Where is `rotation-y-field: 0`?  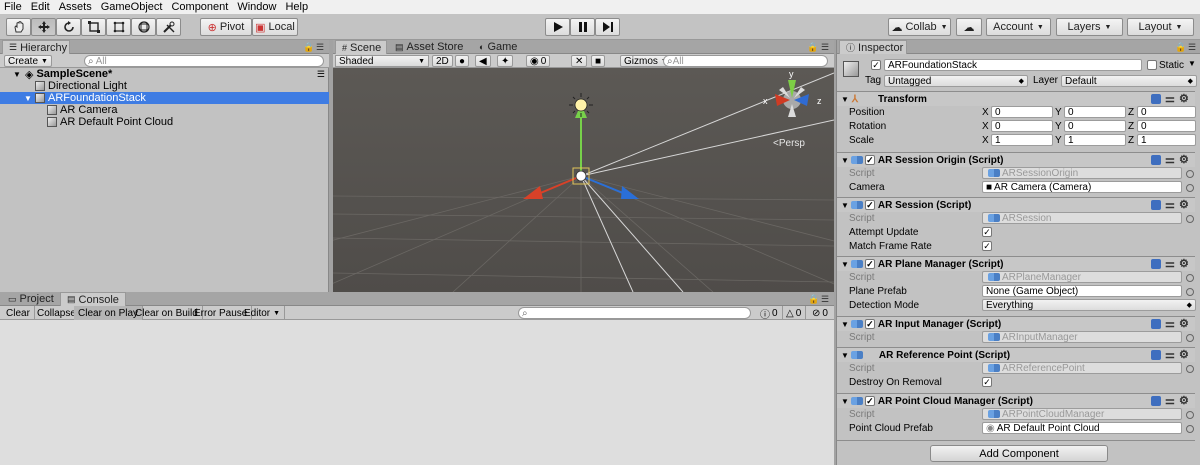 rotation-y-field: 0 is located at coordinates (1095, 126).